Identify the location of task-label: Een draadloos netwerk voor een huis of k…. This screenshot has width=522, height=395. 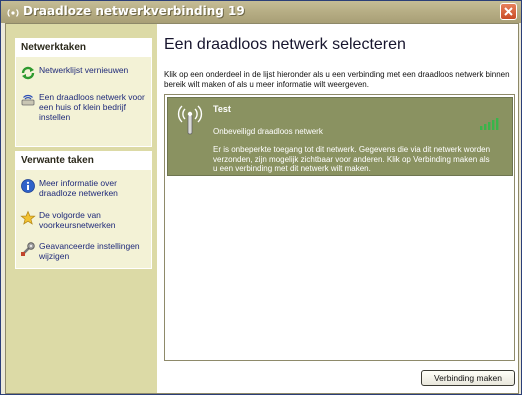
(92, 107).